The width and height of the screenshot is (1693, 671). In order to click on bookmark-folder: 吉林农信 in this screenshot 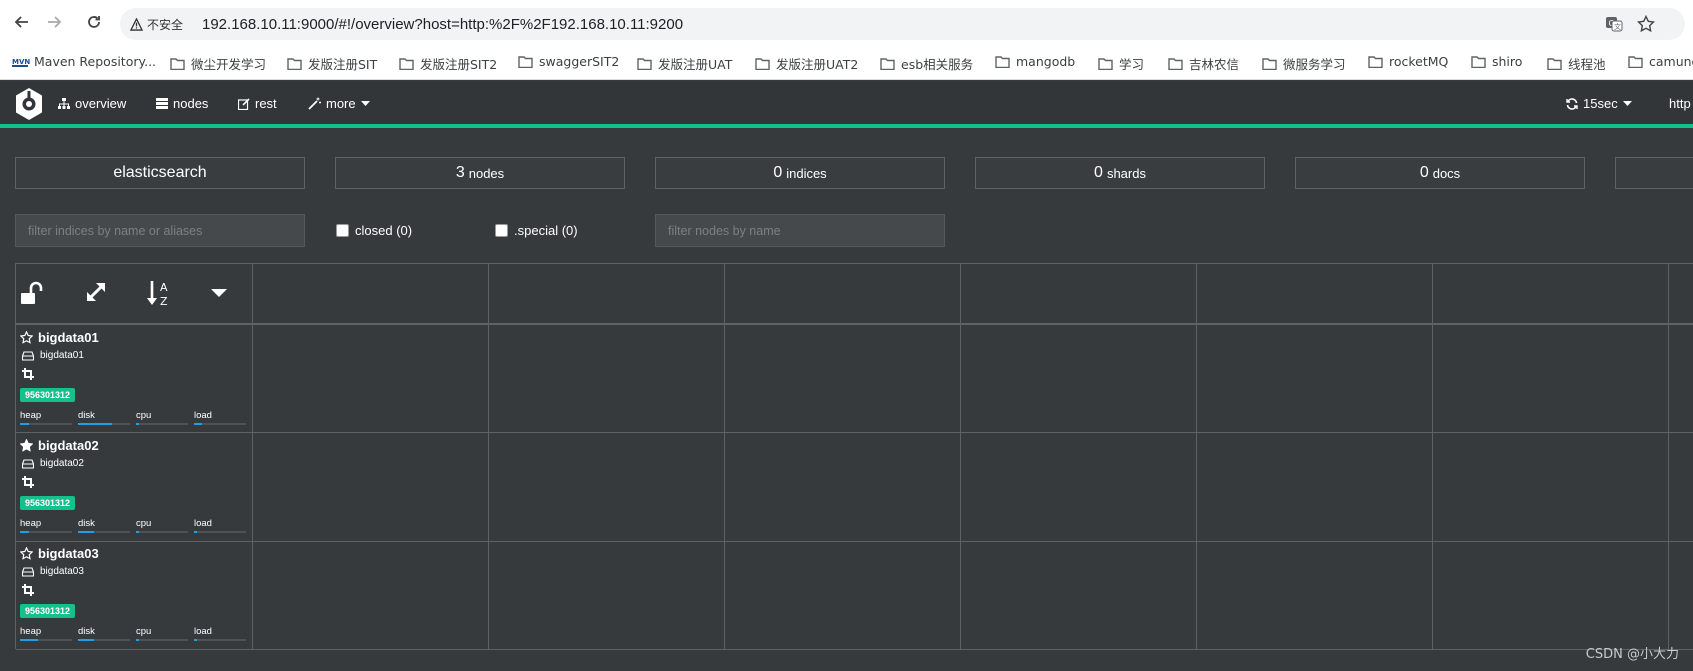, I will do `click(1203, 63)`.